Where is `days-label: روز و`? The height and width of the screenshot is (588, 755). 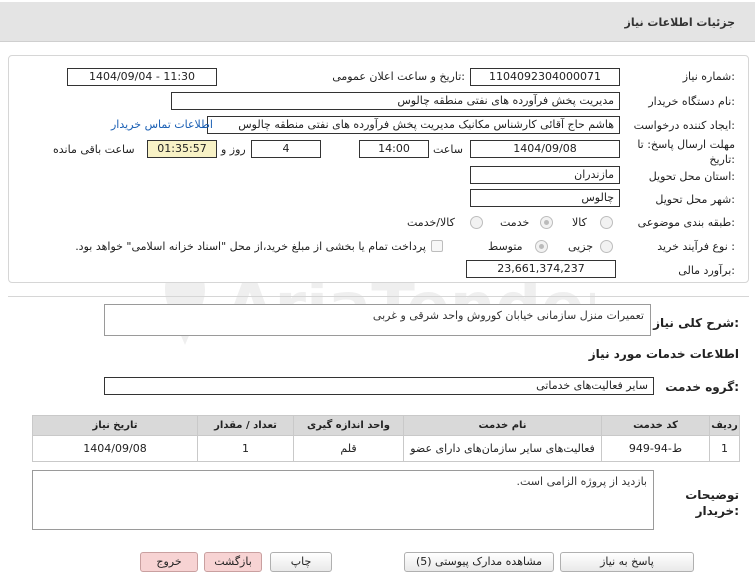
days-label: روز و is located at coordinates (233, 149).